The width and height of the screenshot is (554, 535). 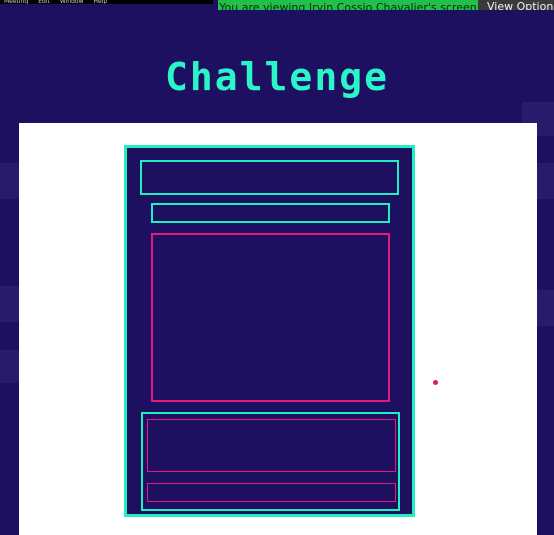 I want to click on app-menu-bar: Meeting Edit Window Help, so click(x=106, y=2).